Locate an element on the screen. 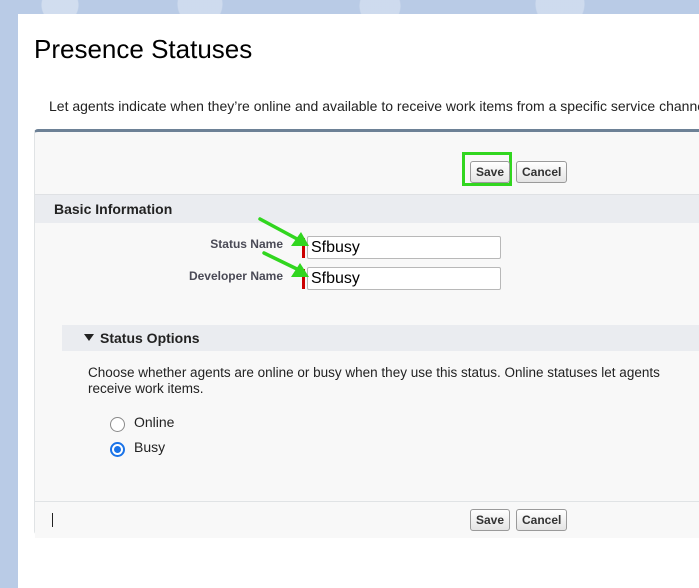 This screenshot has width=699, height=588. online-label: Online is located at coordinates (154, 422).